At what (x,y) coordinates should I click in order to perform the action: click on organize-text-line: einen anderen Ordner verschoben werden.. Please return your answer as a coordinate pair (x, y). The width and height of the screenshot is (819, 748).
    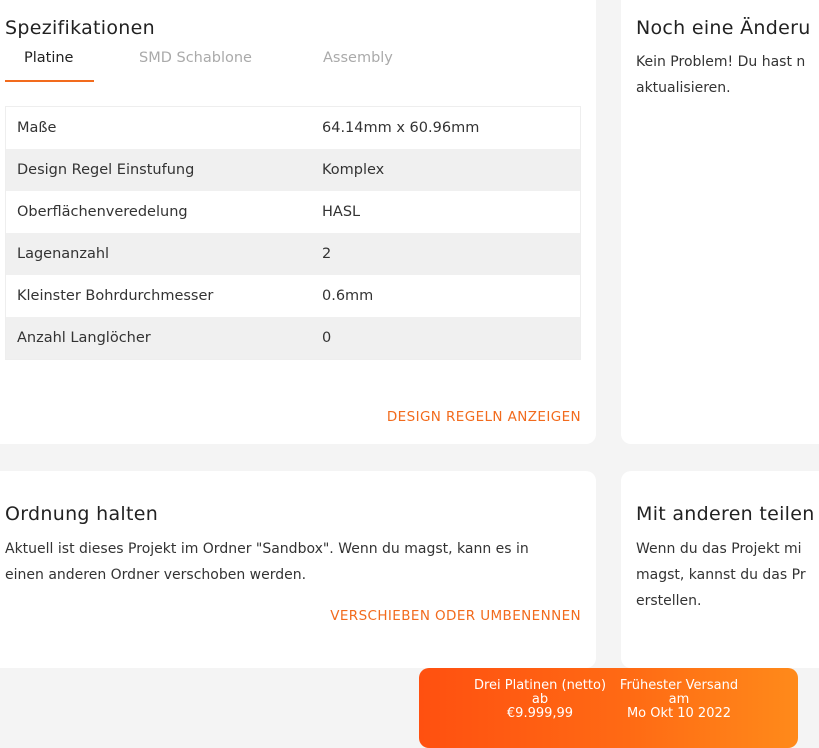
    Looking at the image, I should click on (156, 575).